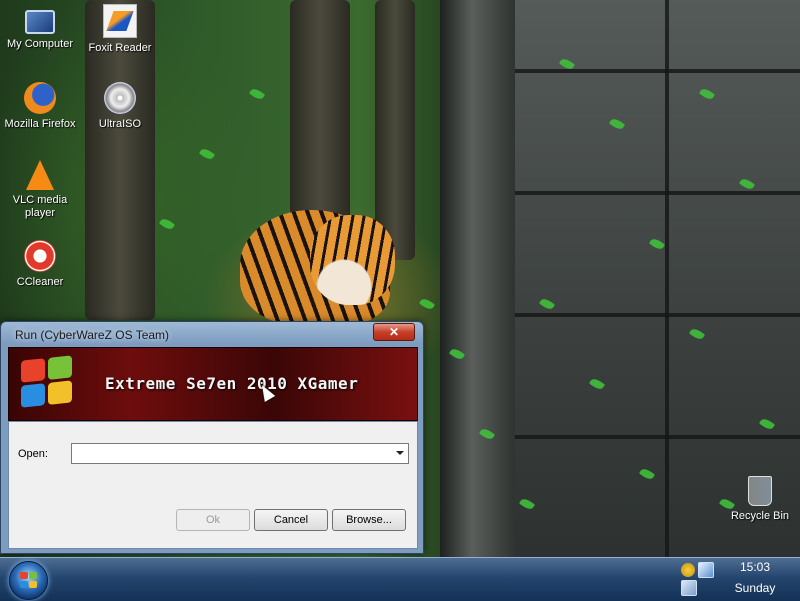 Image resolution: width=800 pixels, height=601 pixels. Describe the element at coordinates (232, 383) in the screenshot. I see `banner-title: Extreme Se7en 2010 XGamer` at that location.